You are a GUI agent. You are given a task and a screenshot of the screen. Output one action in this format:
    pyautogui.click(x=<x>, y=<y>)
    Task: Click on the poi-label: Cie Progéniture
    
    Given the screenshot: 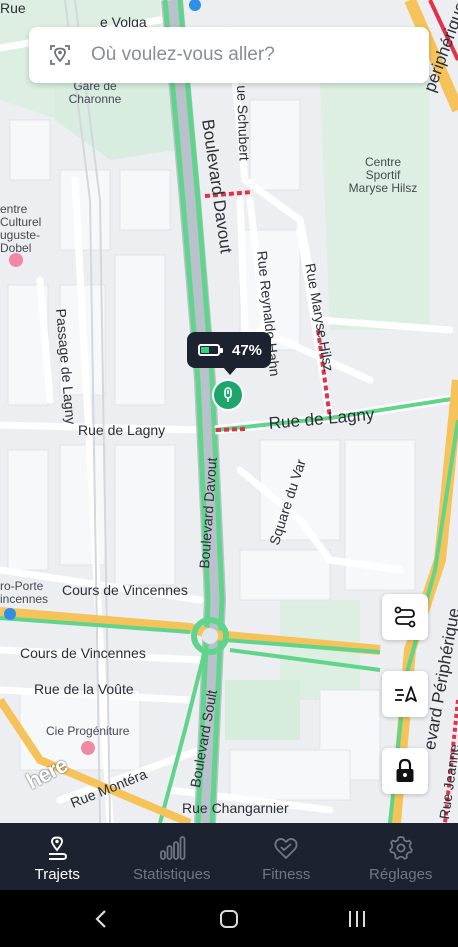 What is the action you would take?
    pyautogui.click(x=88, y=731)
    